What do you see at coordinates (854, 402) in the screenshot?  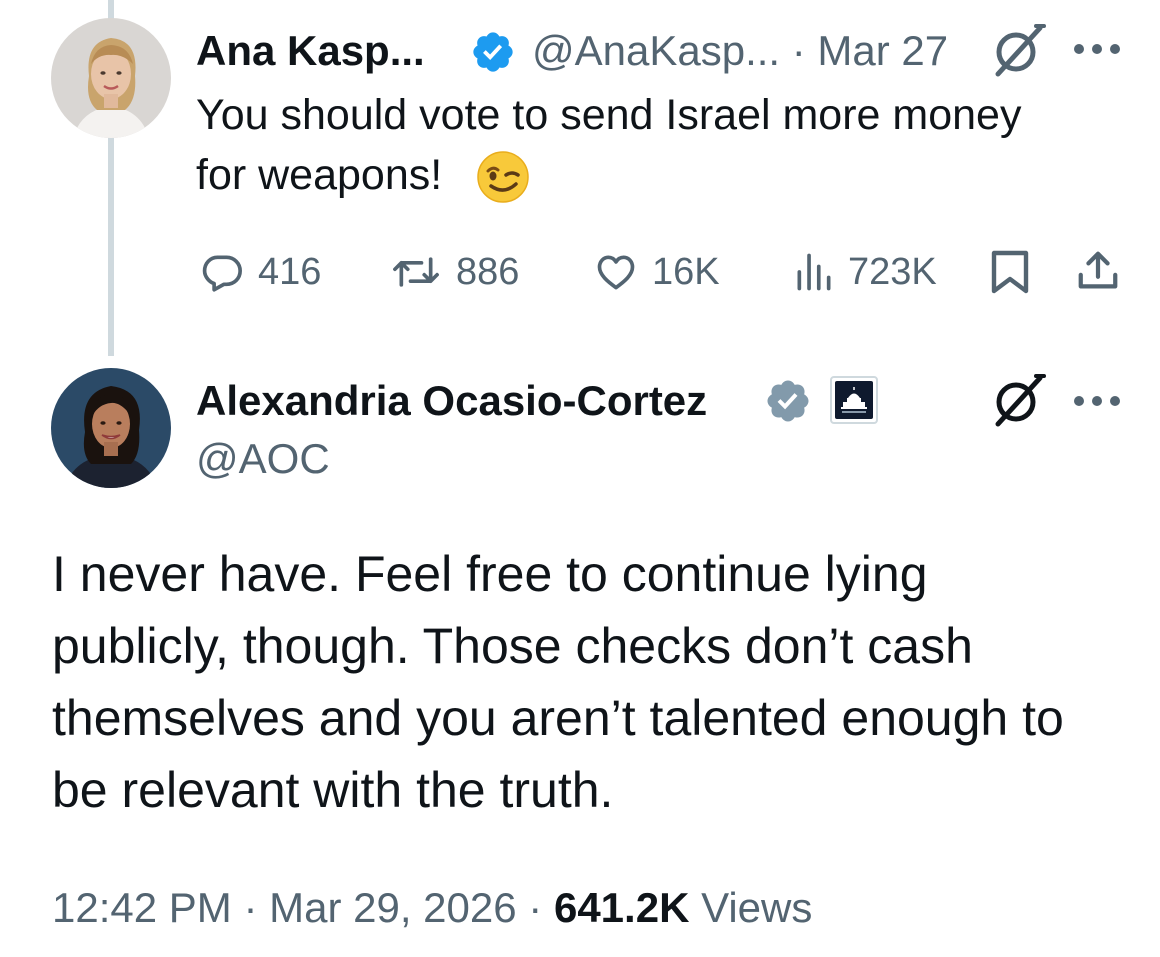 I see `capitol-building-icon` at bounding box center [854, 402].